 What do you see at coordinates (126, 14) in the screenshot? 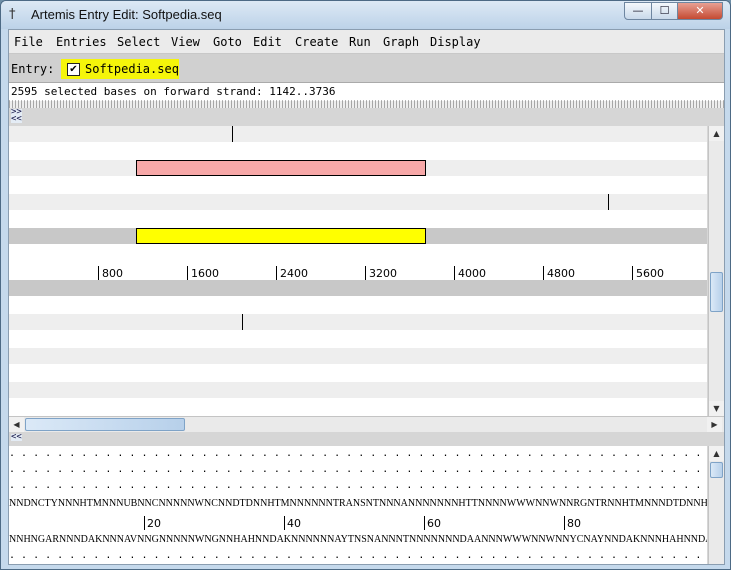
I see `window-title: Artemis Entry Edit: Softpedia.seq` at bounding box center [126, 14].